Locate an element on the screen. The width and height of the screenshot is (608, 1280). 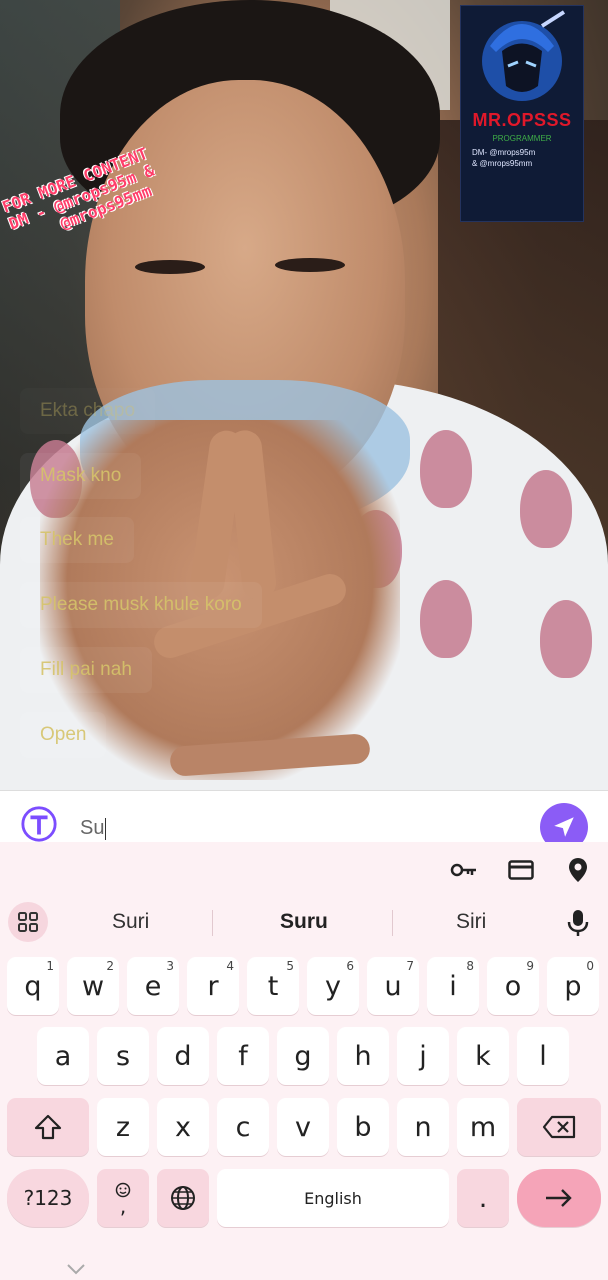
suggestion: Siri is located at coordinates (471, 922).